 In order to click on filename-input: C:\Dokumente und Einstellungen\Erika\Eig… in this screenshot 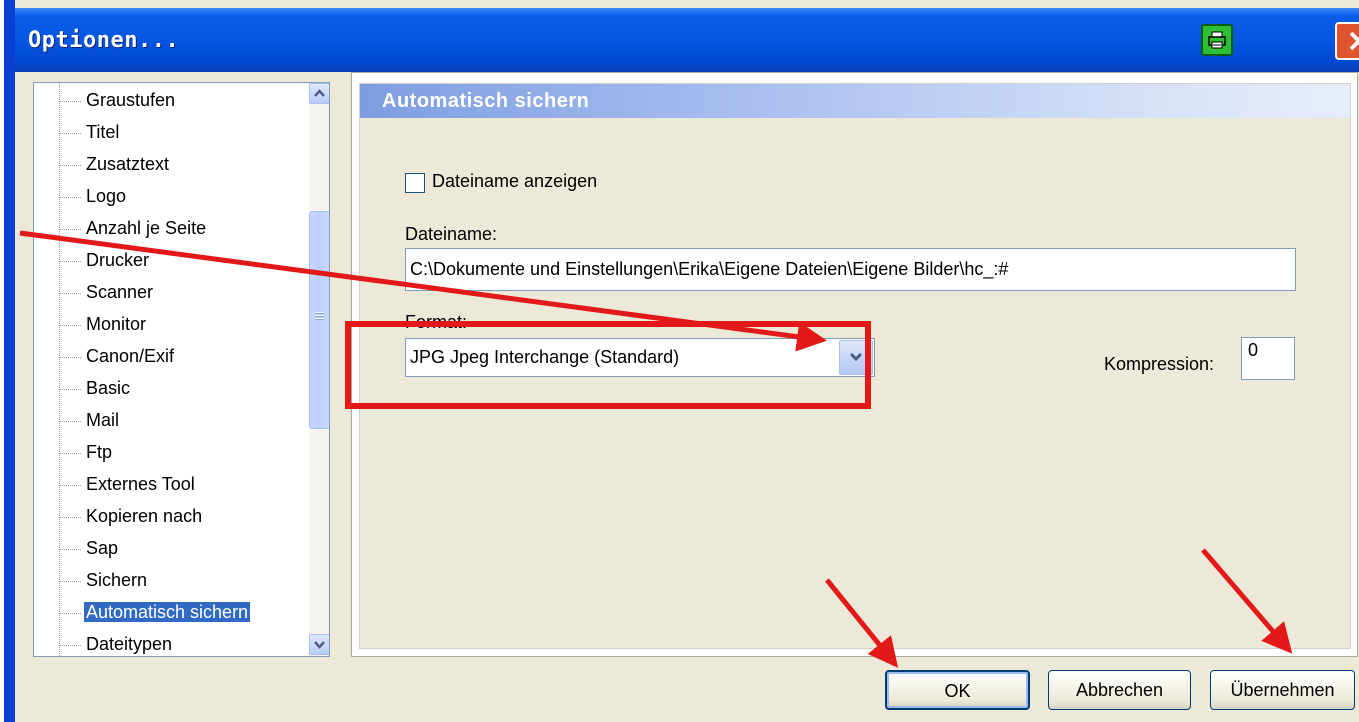, I will do `click(850, 269)`.